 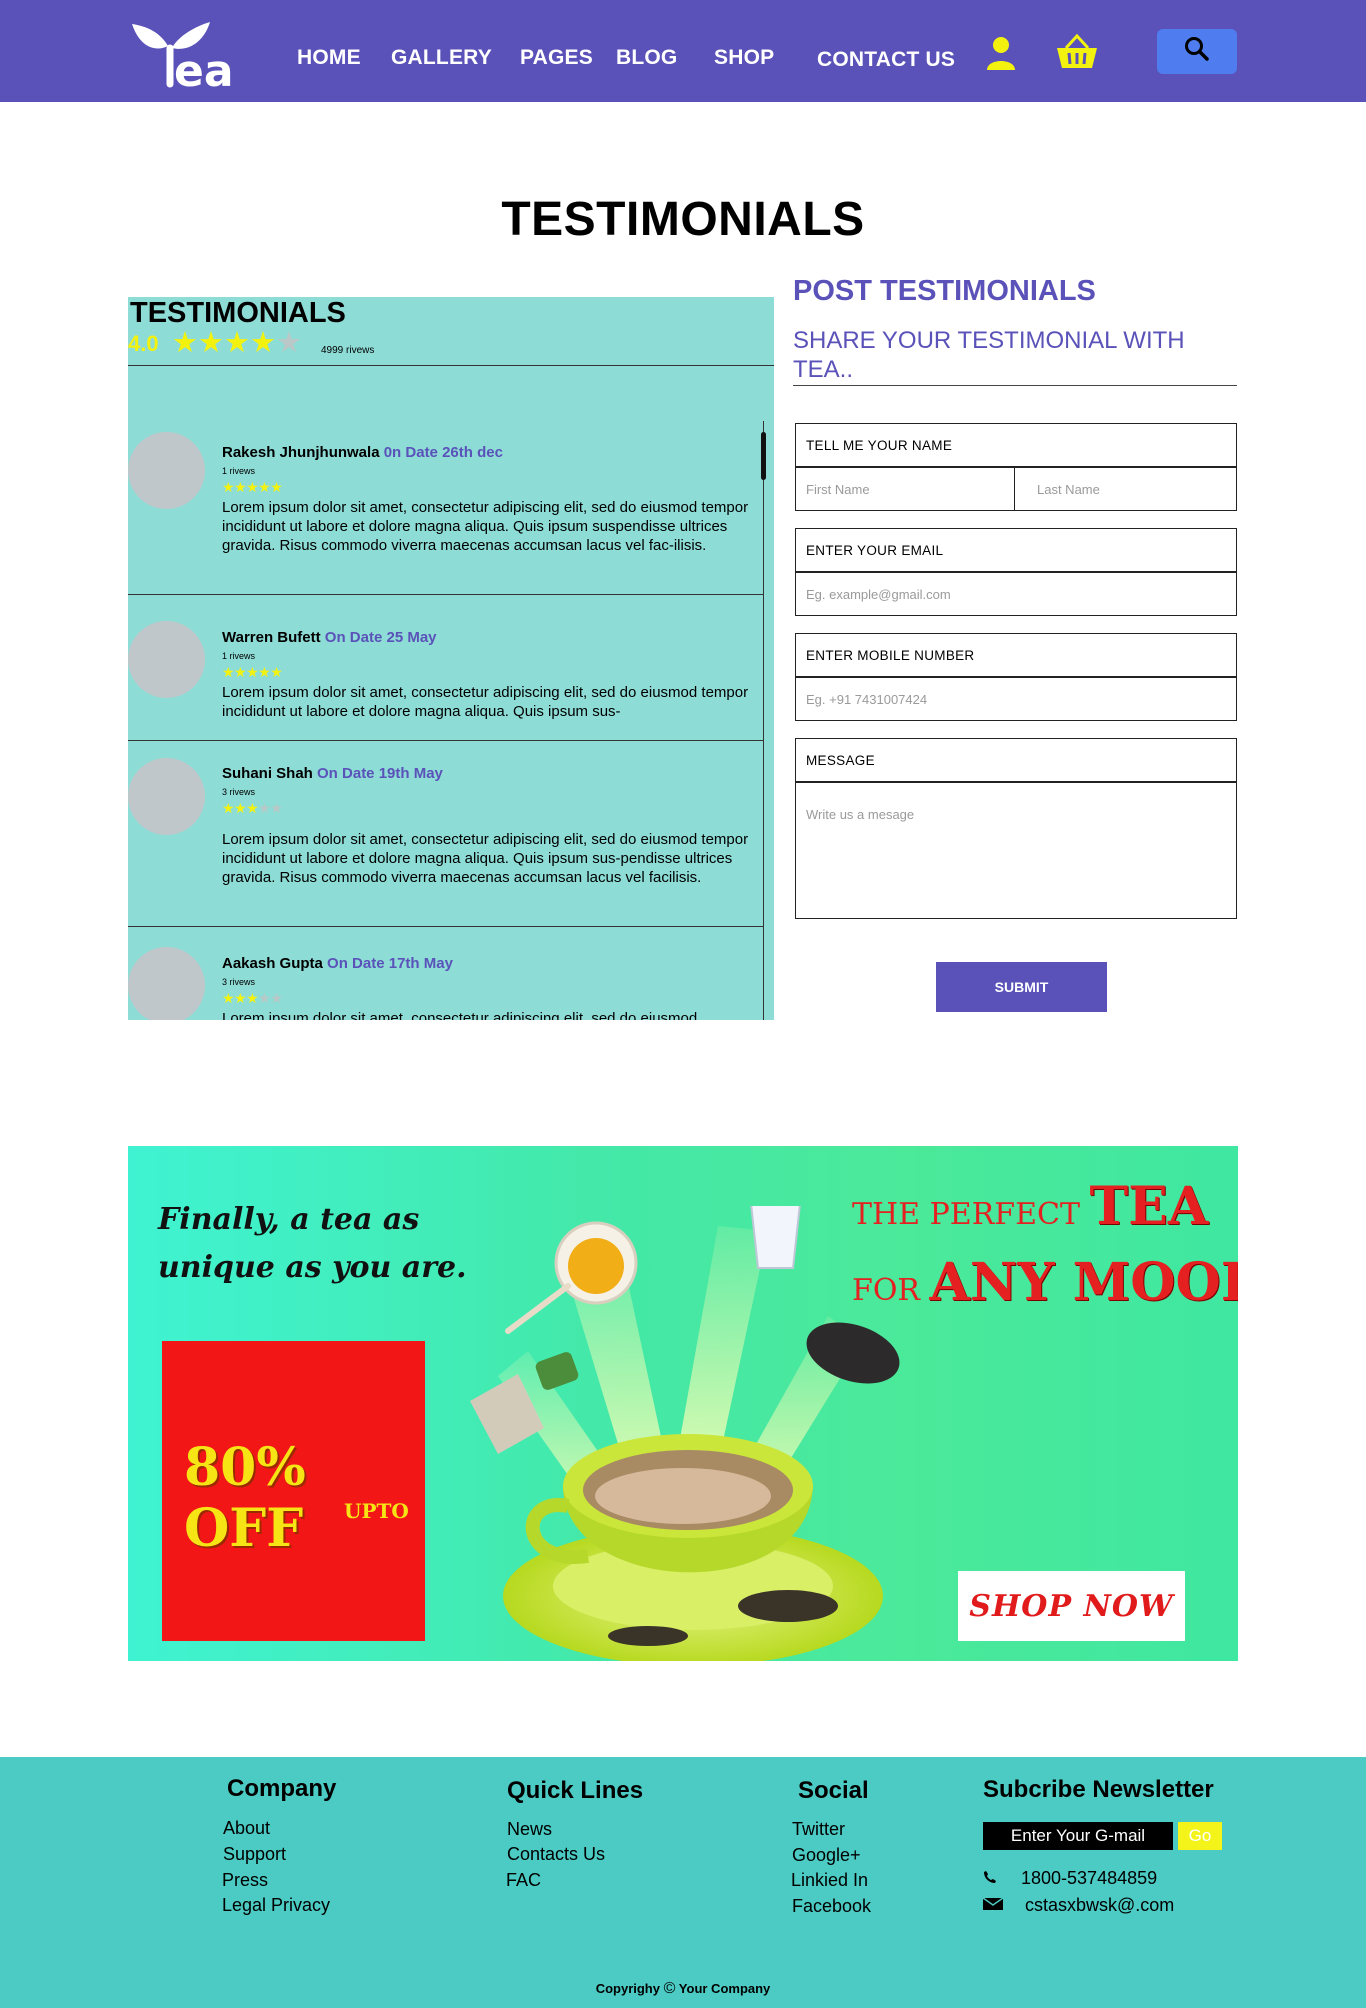 I want to click on footer-link-linkedin: Linkied In, so click(x=829, y=1880).